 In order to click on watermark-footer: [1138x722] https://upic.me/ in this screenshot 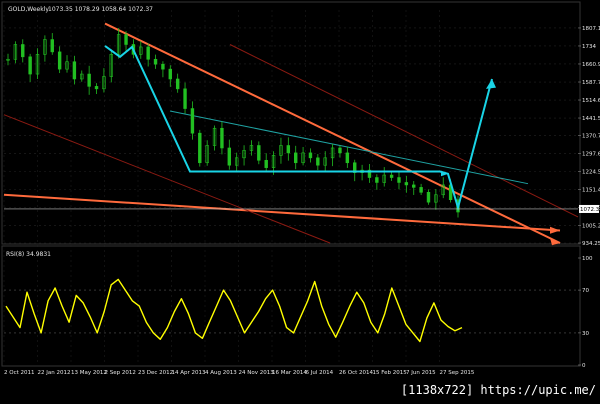, I will do `click(497, 390)`.